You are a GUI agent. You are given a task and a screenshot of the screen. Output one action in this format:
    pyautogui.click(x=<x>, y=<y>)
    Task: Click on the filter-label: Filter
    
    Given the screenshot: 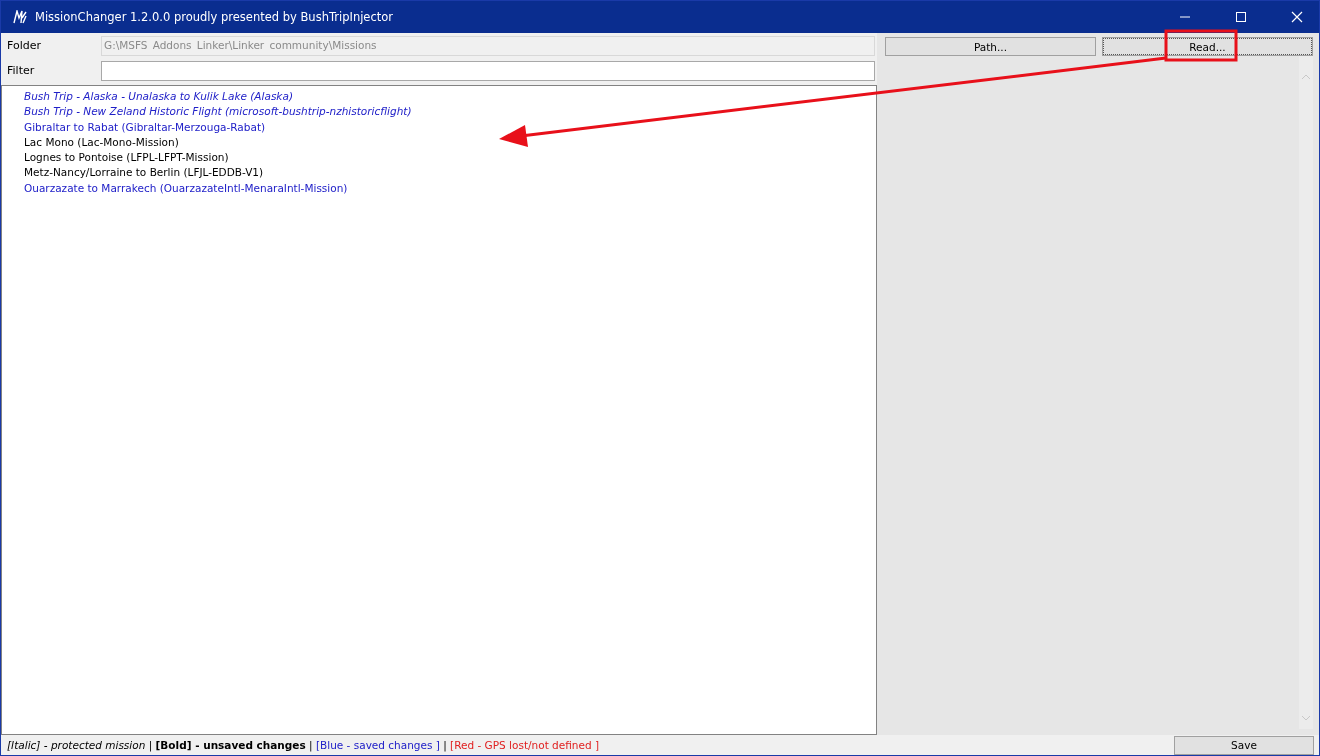 What is the action you would take?
    pyautogui.click(x=21, y=70)
    